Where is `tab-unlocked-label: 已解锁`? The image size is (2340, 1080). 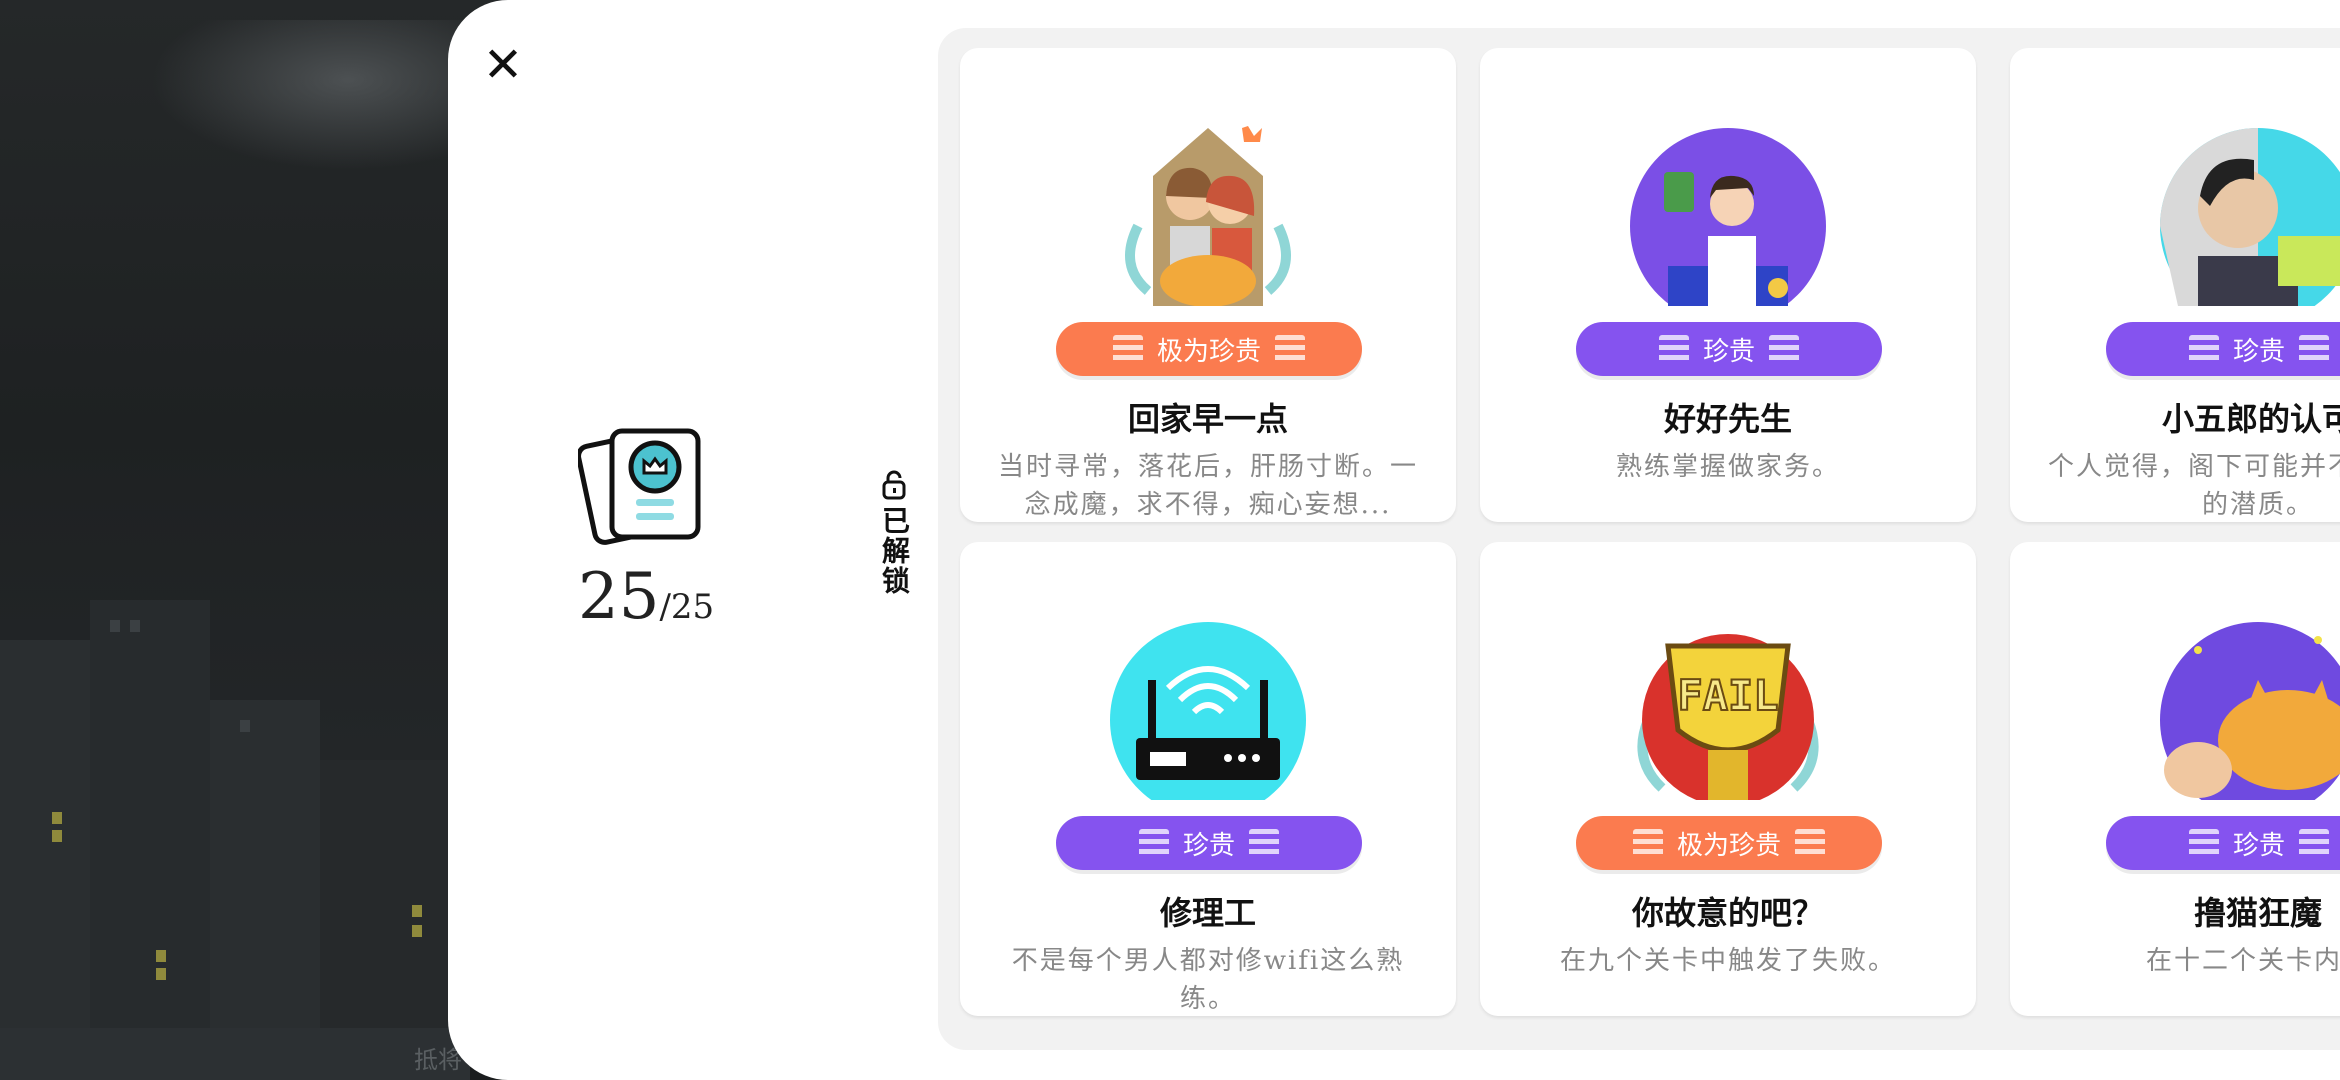 tab-unlocked-label: 已解锁 is located at coordinates (894, 551).